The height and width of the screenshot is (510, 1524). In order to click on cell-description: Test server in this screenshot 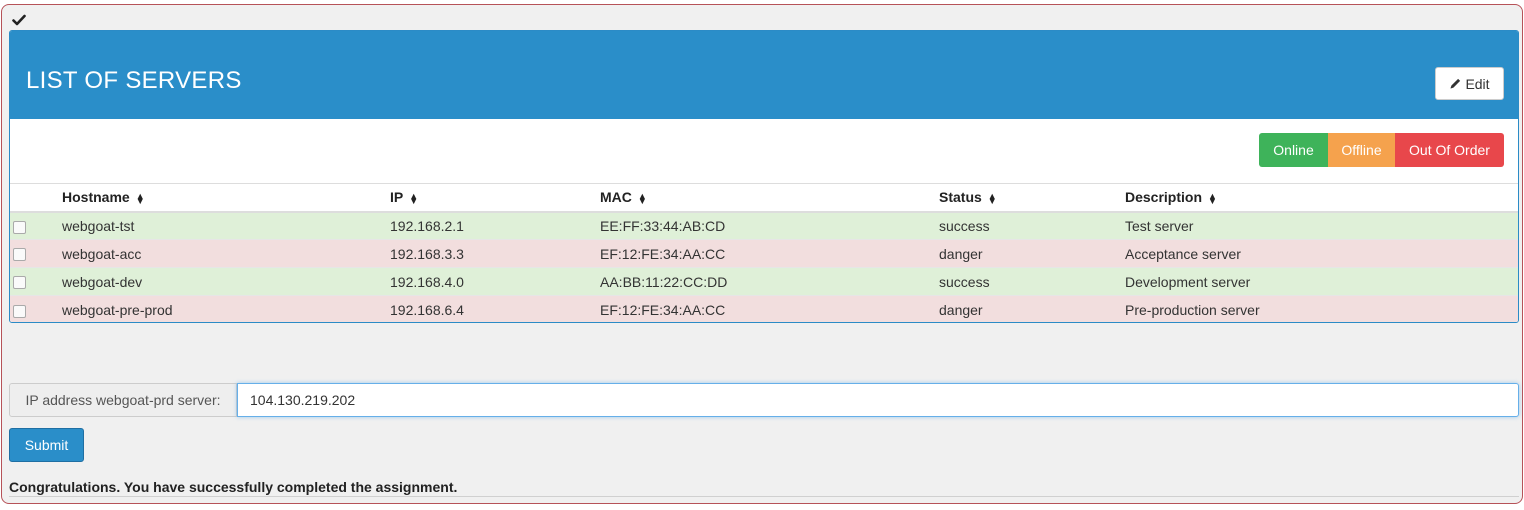, I will do `click(1159, 225)`.